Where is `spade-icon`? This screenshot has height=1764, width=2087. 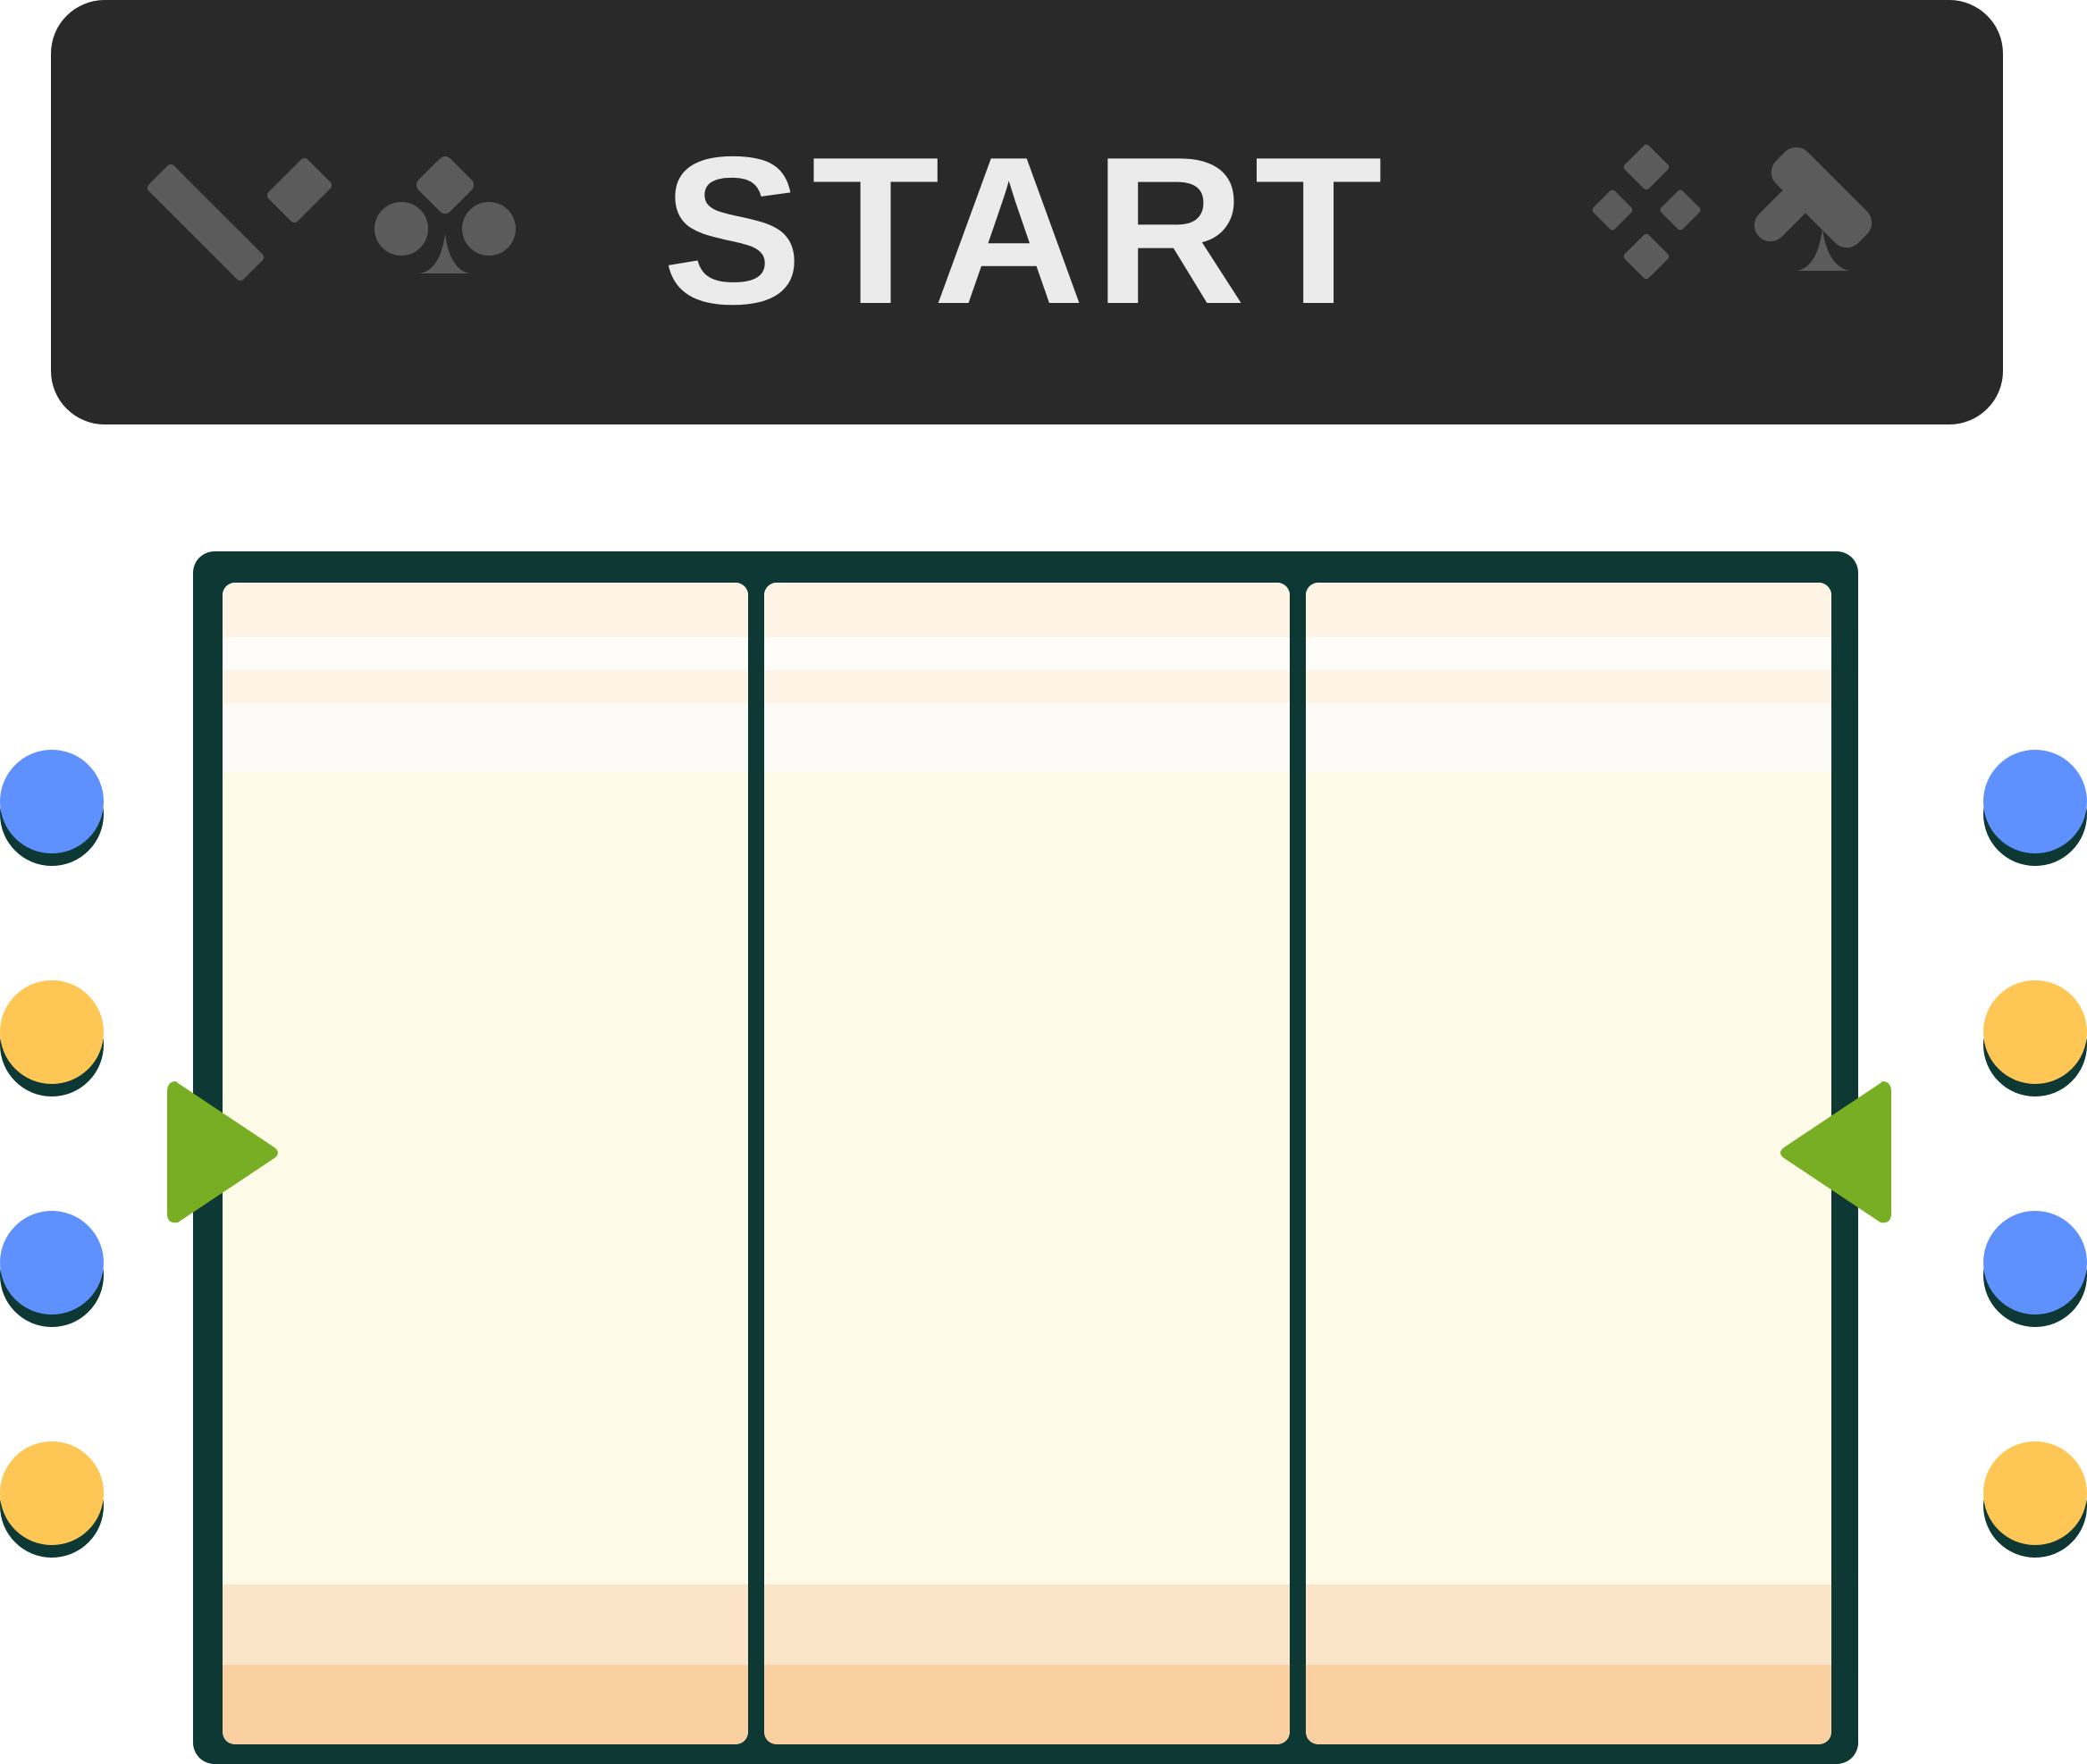
spade-icon is located at coordinates (1813, 209).